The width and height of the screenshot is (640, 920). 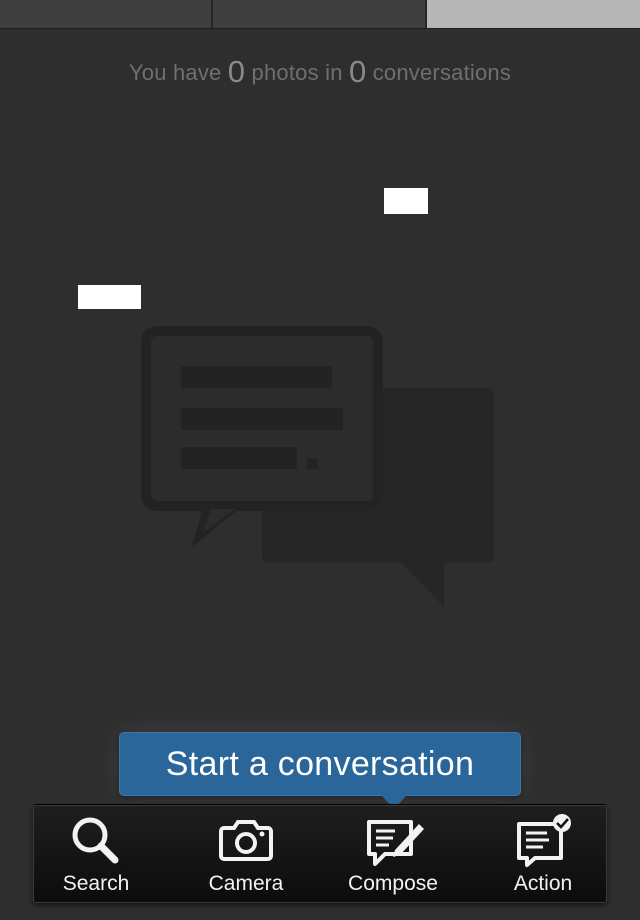 What do you see at coordinates (320, 764) in the screenshot?
I see `start-conversation-tooltip: Start a conversation` at bounding box center [320, 764].